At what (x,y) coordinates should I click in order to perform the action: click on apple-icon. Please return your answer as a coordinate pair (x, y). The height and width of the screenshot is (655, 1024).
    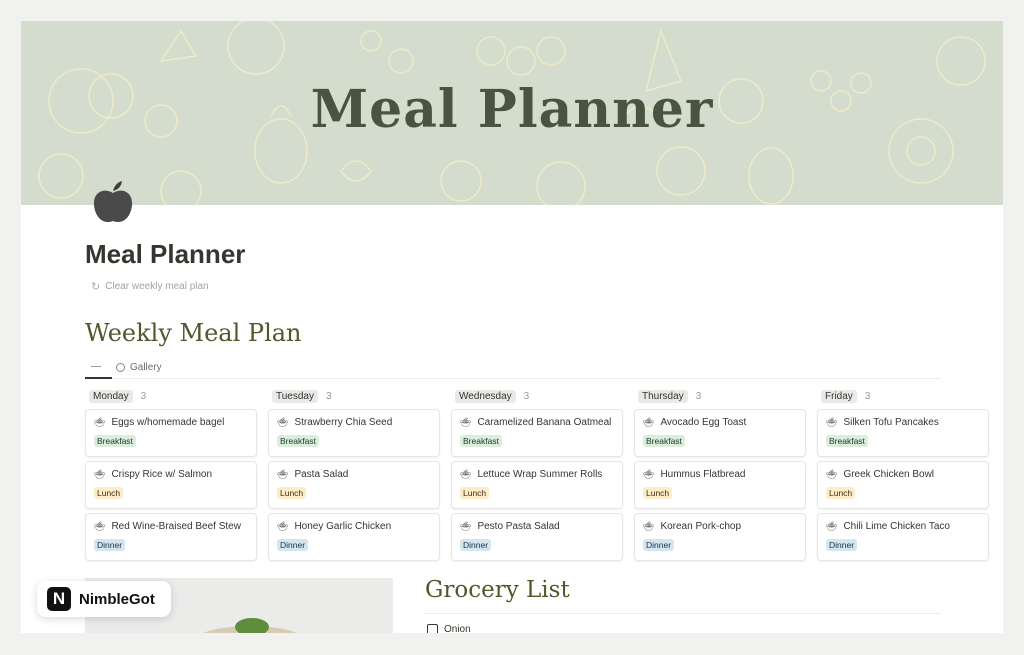
    Looking at the image, I should click on (113, 202).